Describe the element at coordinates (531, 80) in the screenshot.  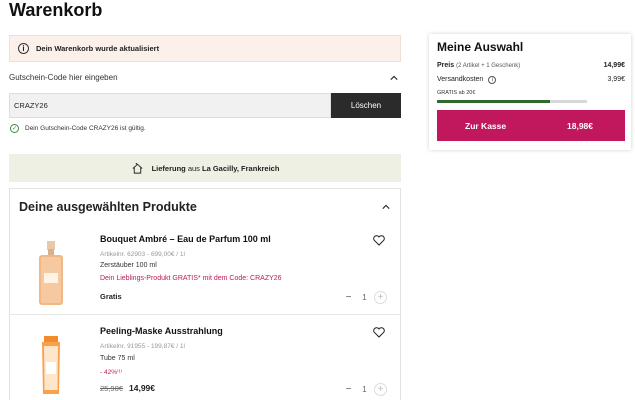
I see `summary-shipping-row: Versandkosten i 3,99€` at that location.